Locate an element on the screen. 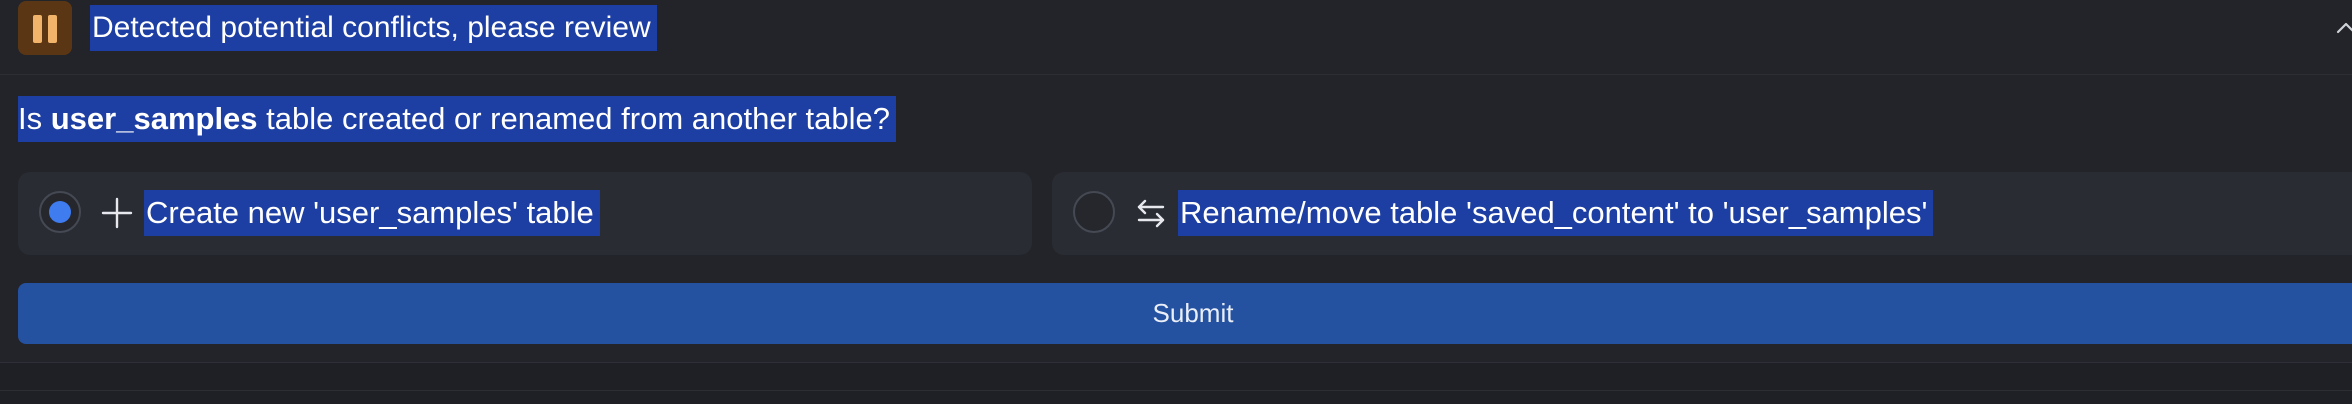  question-prefix: Is is located at coordinates (34, 118).